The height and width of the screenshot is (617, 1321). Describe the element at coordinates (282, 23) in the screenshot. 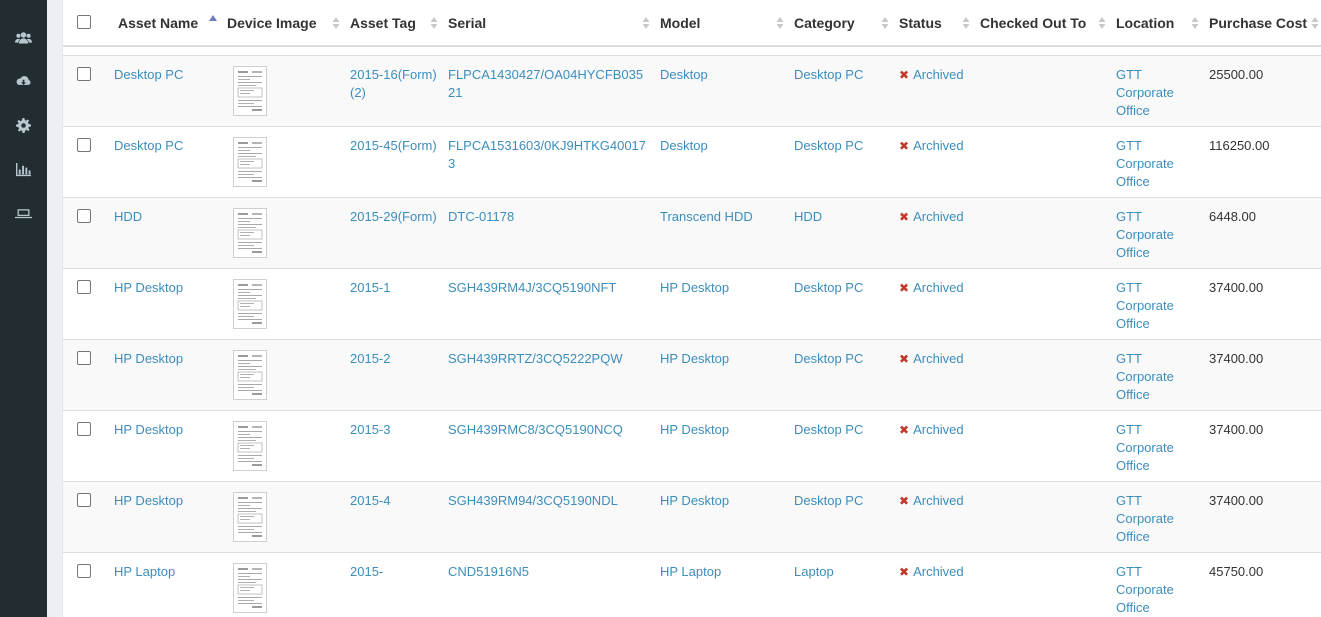

I see `header-device-image: Device Image` at that location.